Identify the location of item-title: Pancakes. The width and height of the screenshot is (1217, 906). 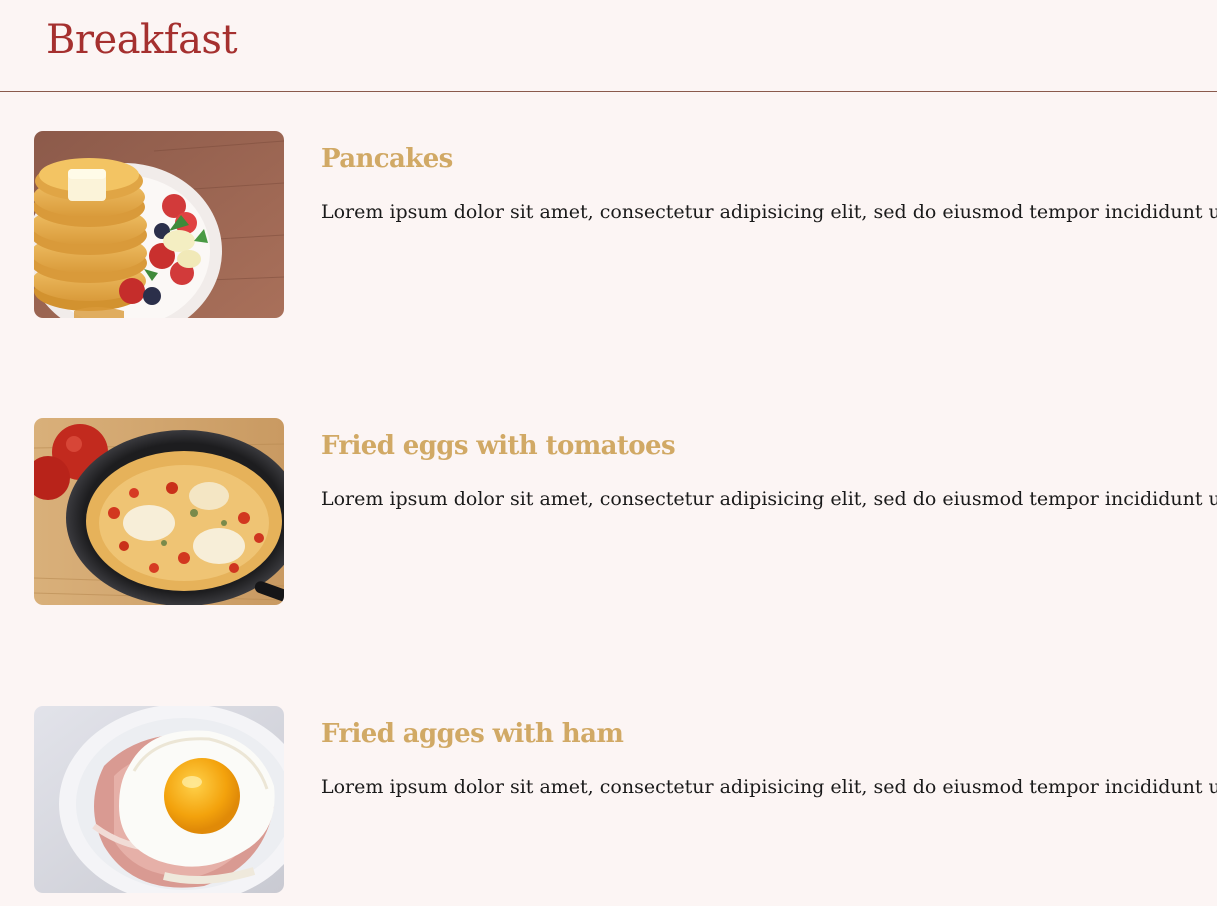
(387, 159).